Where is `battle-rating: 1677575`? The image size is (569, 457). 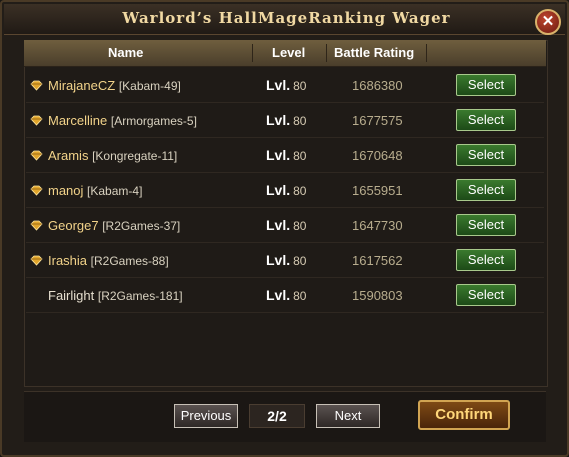
battle-rating: 1677575 is located at coordinates (377, 120).